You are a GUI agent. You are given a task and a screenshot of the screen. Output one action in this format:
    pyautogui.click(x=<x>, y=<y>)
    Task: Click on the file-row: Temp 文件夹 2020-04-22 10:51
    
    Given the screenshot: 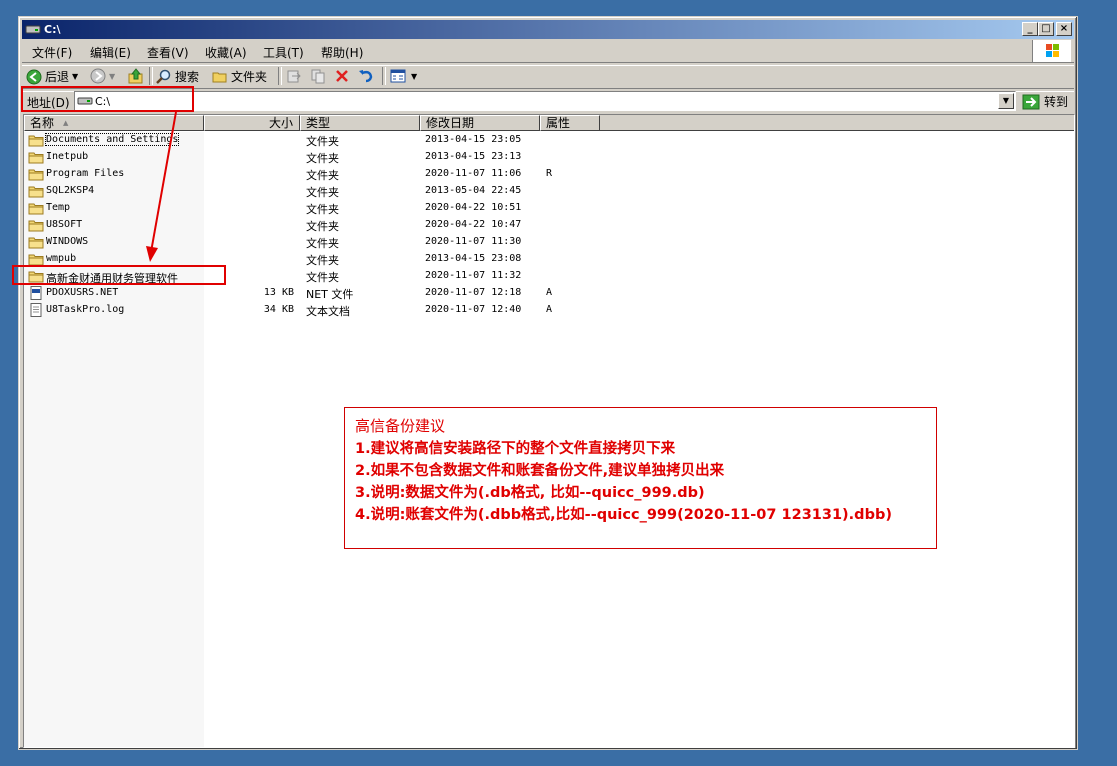 What is the action you would take?
    pyautogui.click(x=474, y=208)
    